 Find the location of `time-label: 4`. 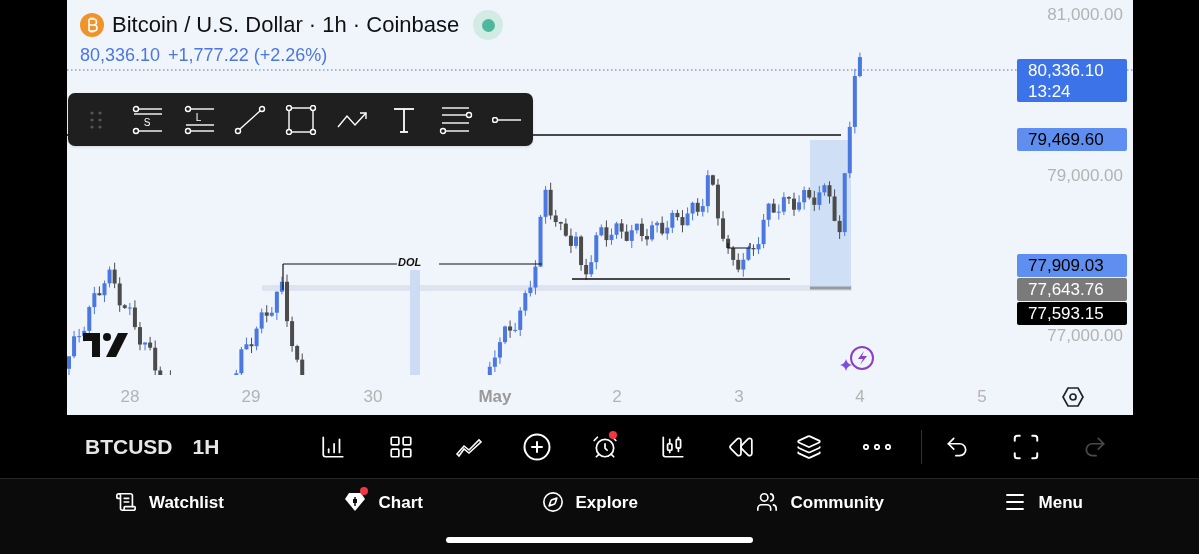

time-label: 4 is located at coordinates (860, 397).